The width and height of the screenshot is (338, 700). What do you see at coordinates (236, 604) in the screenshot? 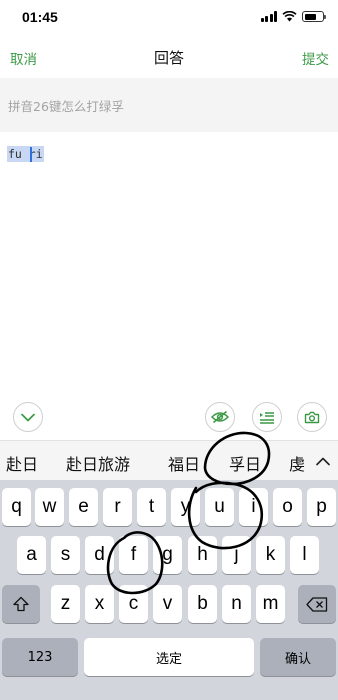
I see `key-n: n` at bounding box center [236, 604].